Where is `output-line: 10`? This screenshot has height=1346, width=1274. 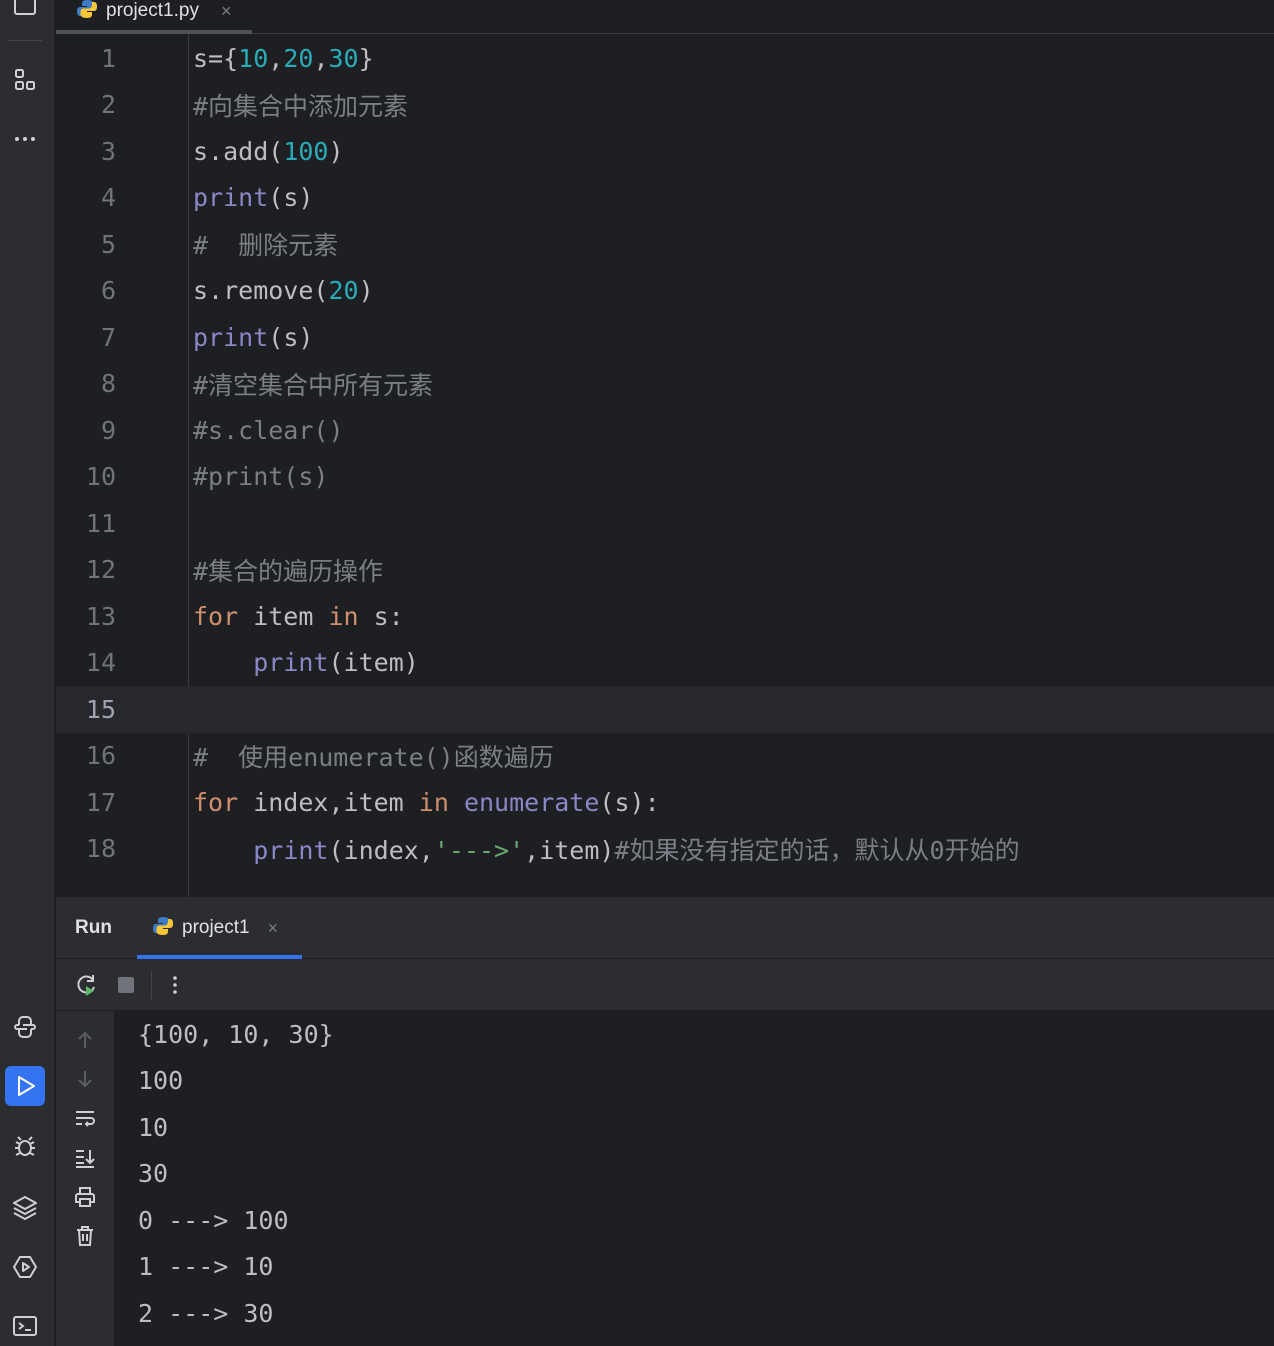 output-line: 10 is located at coordinates (153, 1127).